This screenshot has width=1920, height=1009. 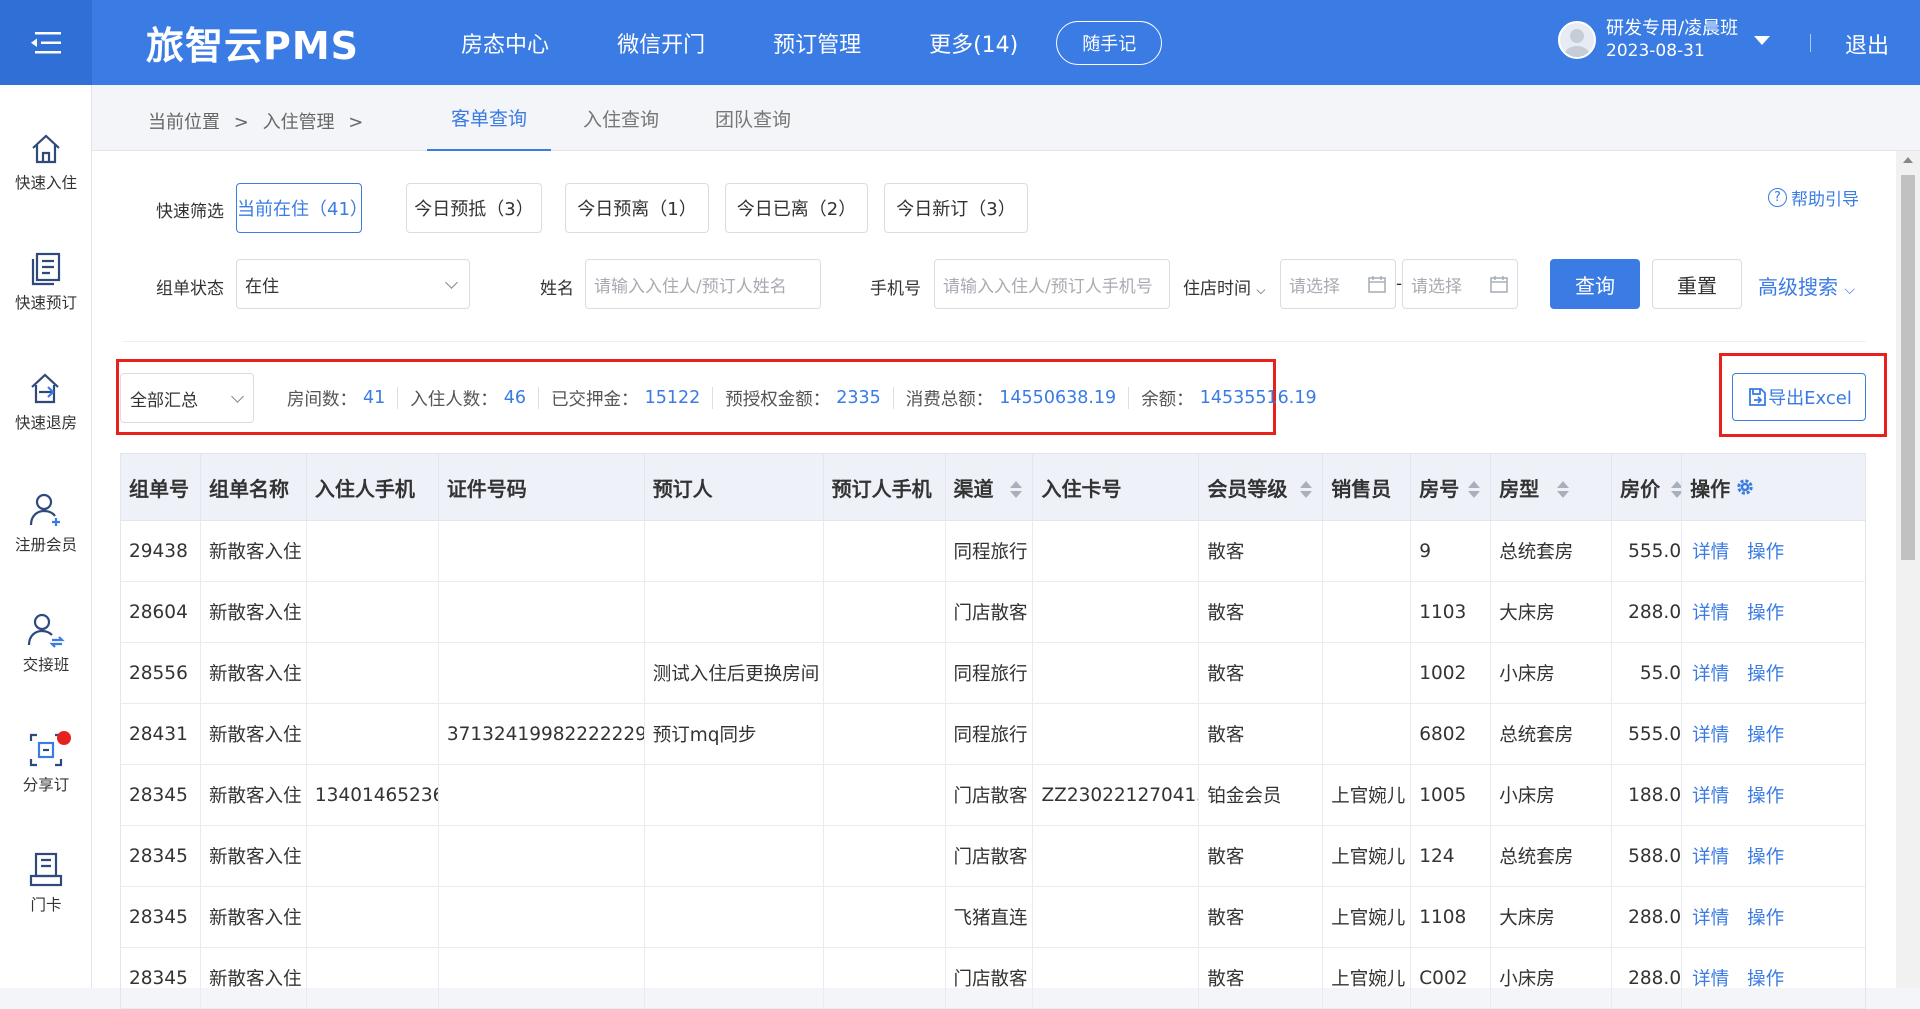 What do you see at coordinates (1806, 285) in the screenshot?
I see `advanced-search-toggle: 高级搜索 ⌵` at bounding box center [1806, 285].